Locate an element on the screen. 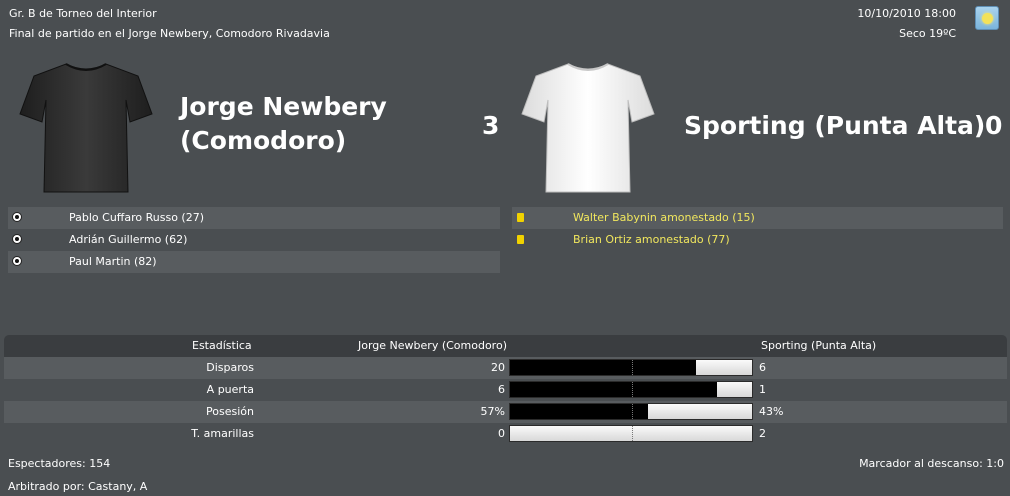 This screenshot has width=1010, height=496. home-team-name-line2: (Comodoro) is located at coordinates (263, 140).